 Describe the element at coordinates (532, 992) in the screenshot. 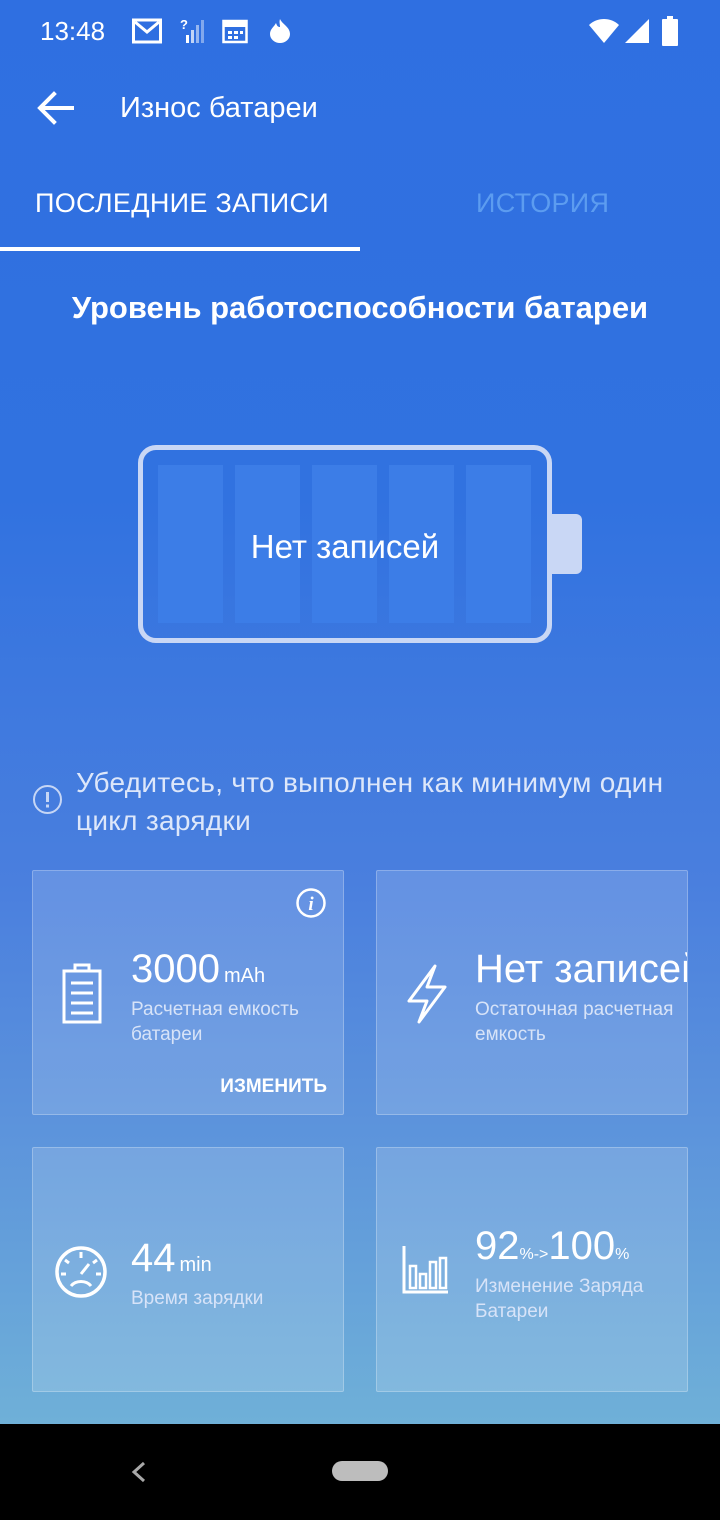

I see `residual-capacity-card: Нет записей Остаточная расчетная емкость` at that location.